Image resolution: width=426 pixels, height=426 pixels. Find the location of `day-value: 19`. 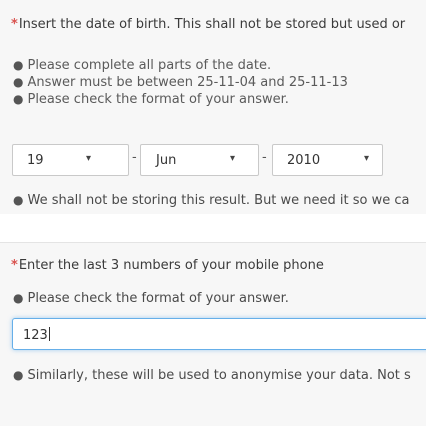

day-value: 19 is located at coordinates (35, 160).